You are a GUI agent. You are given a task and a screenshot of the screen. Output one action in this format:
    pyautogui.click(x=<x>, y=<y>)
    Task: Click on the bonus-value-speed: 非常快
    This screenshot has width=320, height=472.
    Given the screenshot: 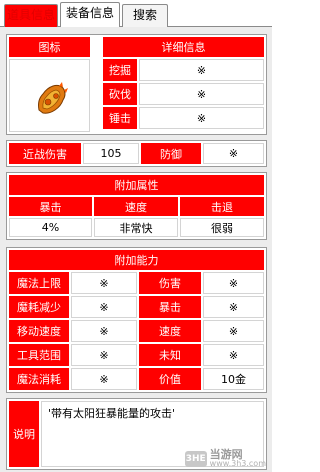 What is the action you would take?
    pyautogui.click(x=136, y=227)
    